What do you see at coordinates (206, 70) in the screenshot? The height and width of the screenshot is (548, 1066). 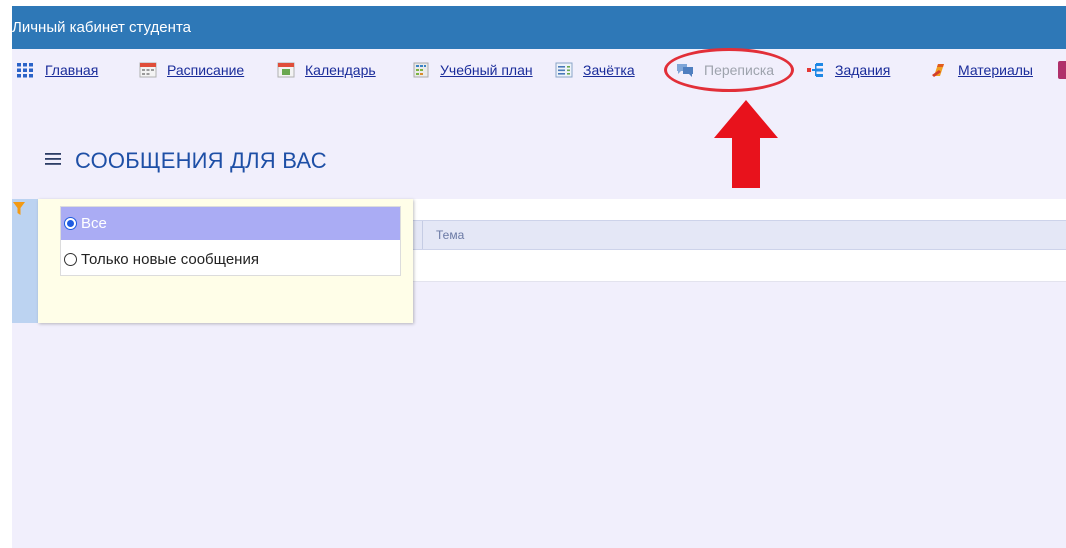 I see `nav-item-label: Расписание` at bounding box center [206, 70].